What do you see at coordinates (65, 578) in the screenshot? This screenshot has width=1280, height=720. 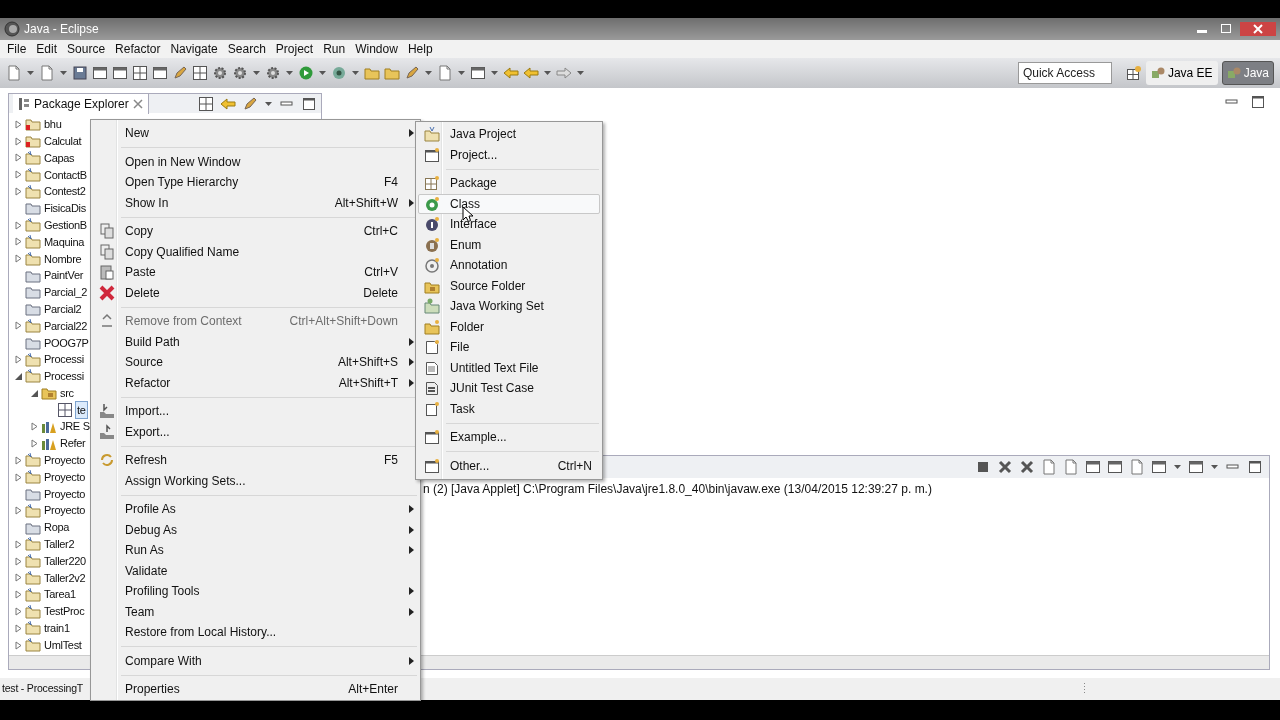 I see `tree-item: Taller2v2` at bounding box center [65, 578].